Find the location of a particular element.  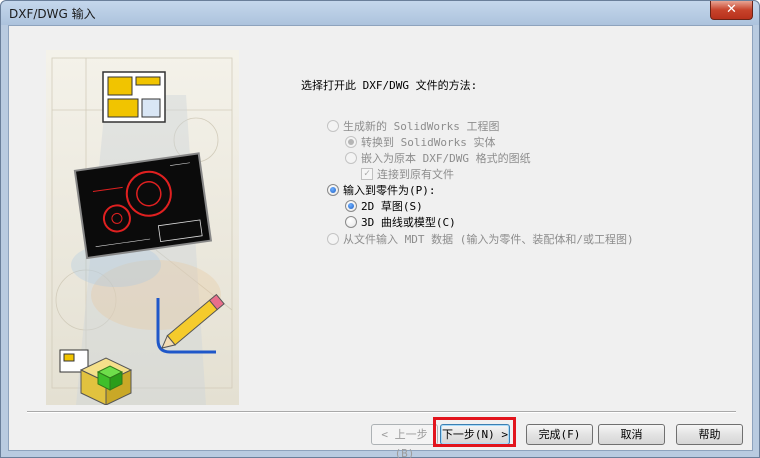

option-convert-entities-label: 转换到 SolidWorks 实体 is located at coordinates (428, 142).